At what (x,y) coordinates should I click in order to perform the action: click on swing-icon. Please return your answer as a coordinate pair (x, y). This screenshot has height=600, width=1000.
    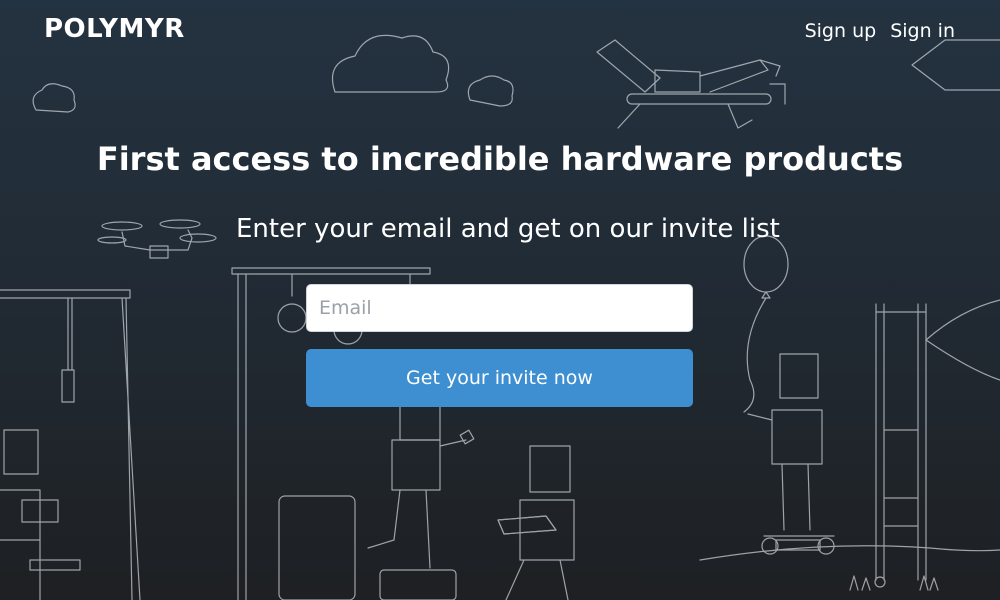
    Looking at the image, I should click on (70, 445).